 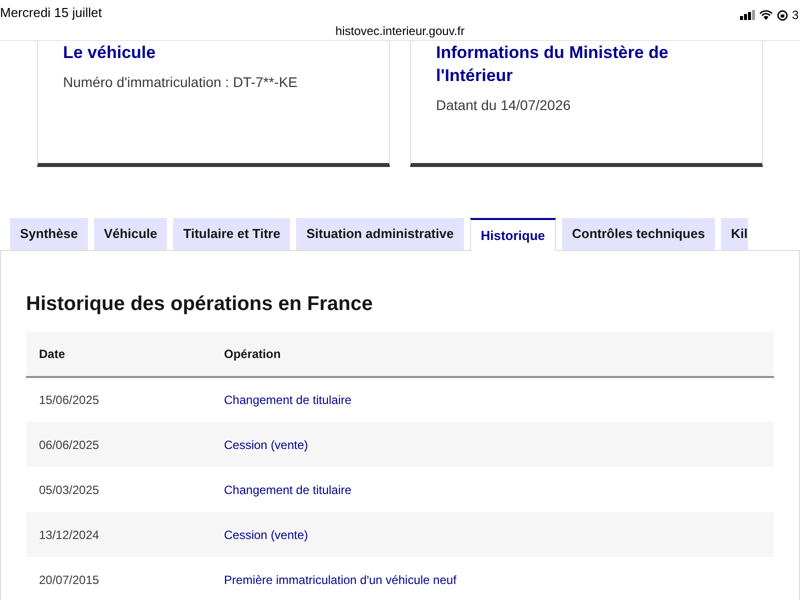 What do you see at coordinates (734, 234) in the screenshot?
I see `tab: Kil` at bounding box center [734, 234].